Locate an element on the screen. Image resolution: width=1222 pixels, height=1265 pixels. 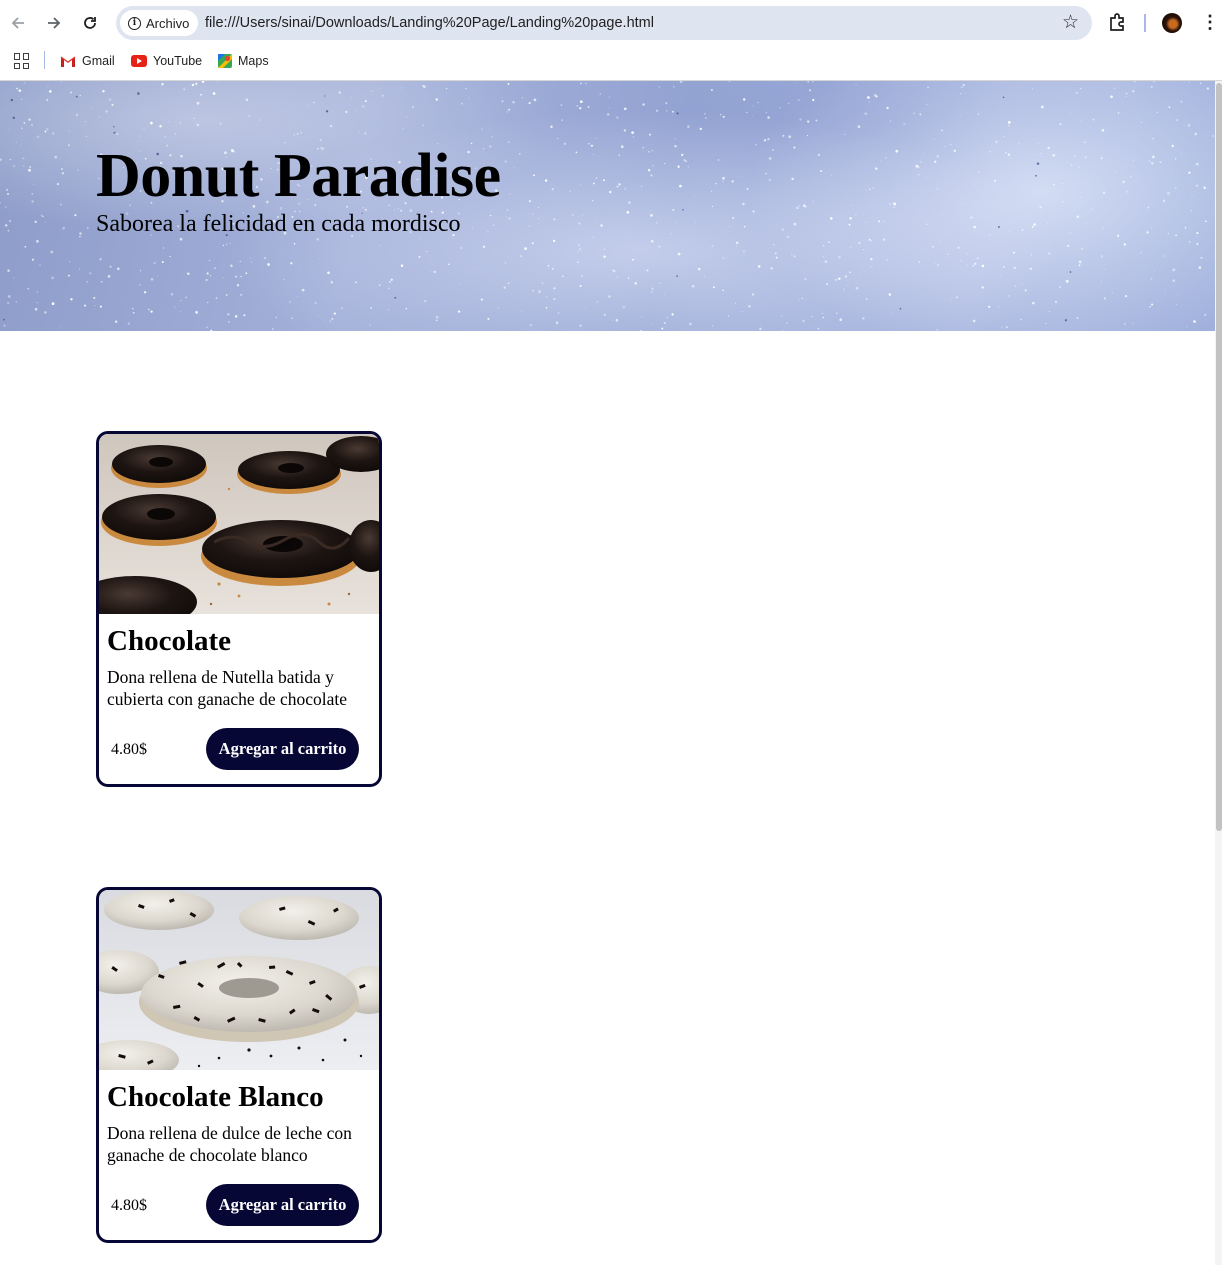
extensions-puzzle-icon is located at coordinates (1118, 22).